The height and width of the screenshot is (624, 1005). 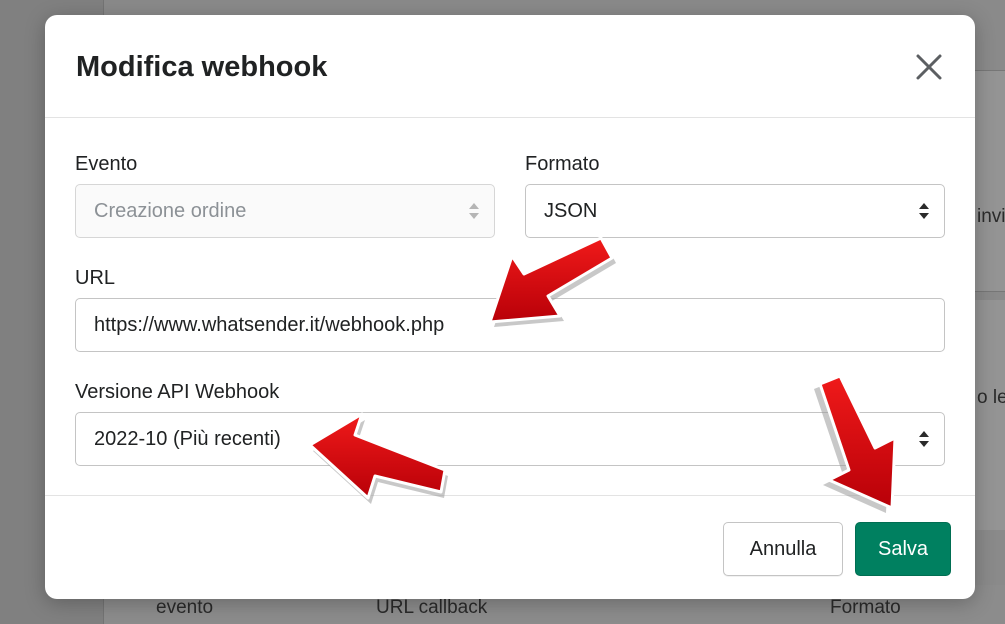 What do you see at coordinates (855, 443) in the screenshot?
I see `arrow-save-icon` at bounding box center [855, 443].